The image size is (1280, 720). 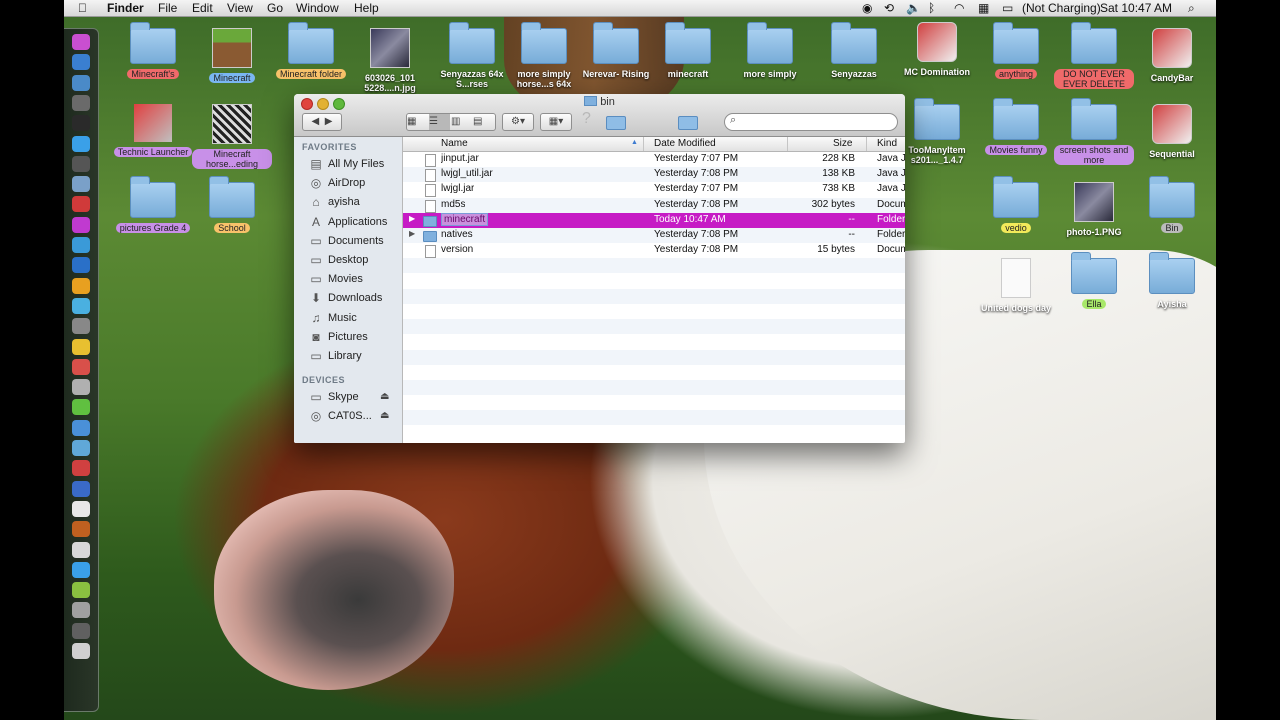 What do you see at coordinates (983, 8) in the screenshot?
I see `input-flag-icon: ▦` at bounding box center [983, 8].